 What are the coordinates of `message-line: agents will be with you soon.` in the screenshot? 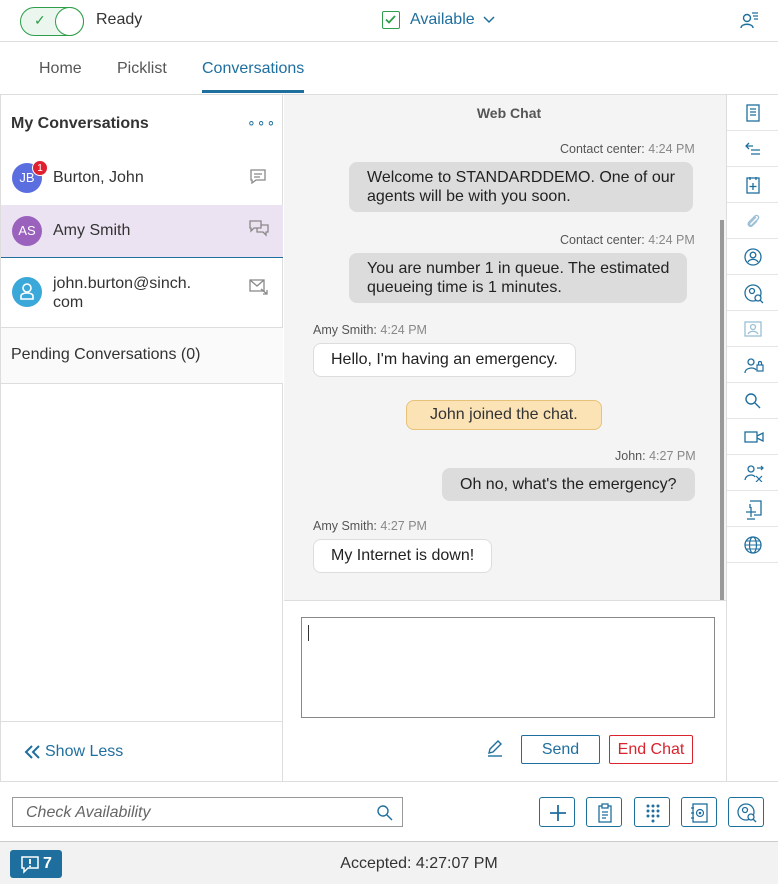 It's located at (469, 196).